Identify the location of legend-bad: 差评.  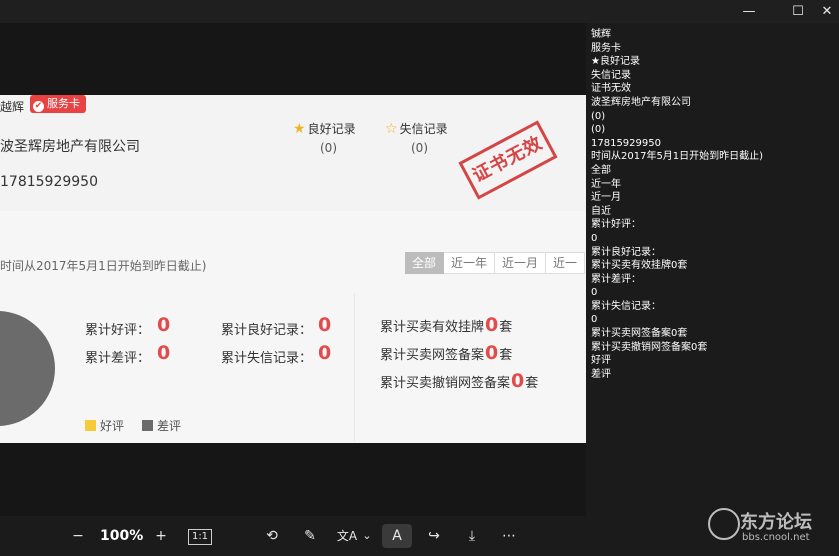
(161, 425).